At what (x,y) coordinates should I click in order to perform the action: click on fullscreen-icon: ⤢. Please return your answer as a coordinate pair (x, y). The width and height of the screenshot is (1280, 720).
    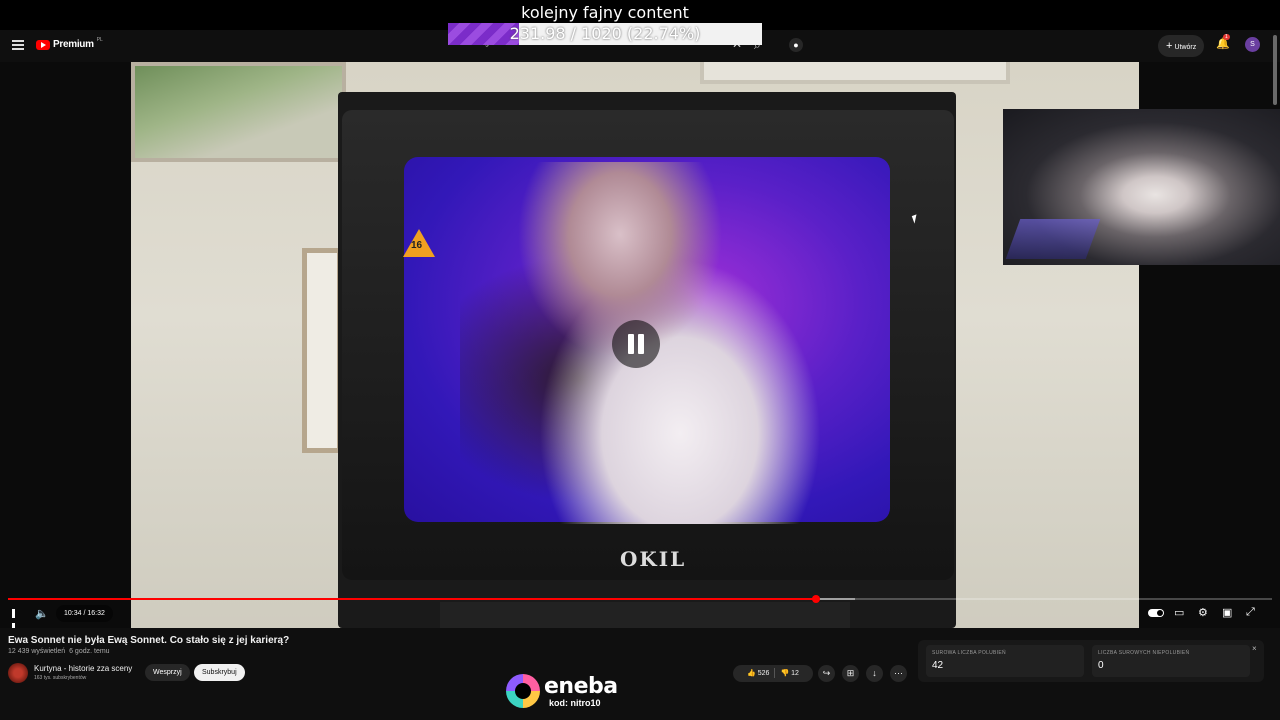
    Looking at the image, I should click on (1250, 612).